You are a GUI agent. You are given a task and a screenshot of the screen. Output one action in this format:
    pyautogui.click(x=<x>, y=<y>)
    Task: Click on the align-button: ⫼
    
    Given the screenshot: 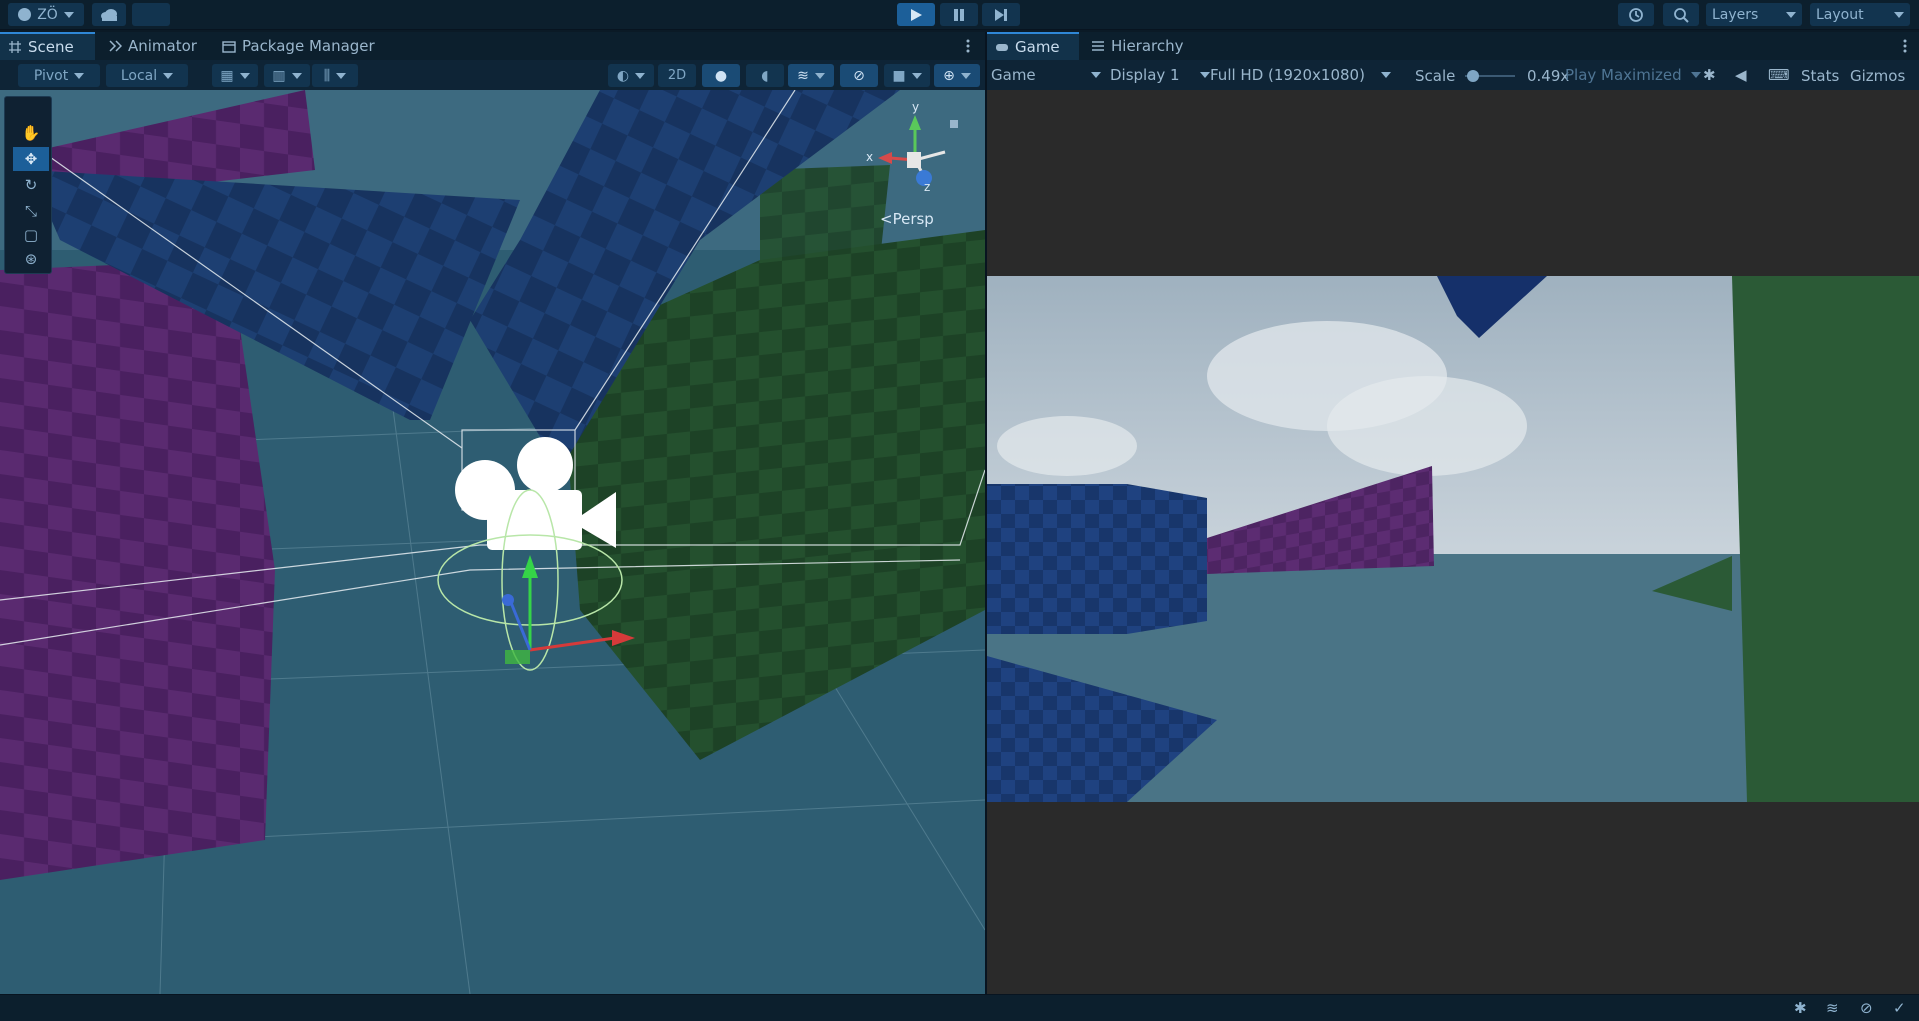 What is the action you would take?
    pyautogui.click(x=335, y=75)
    